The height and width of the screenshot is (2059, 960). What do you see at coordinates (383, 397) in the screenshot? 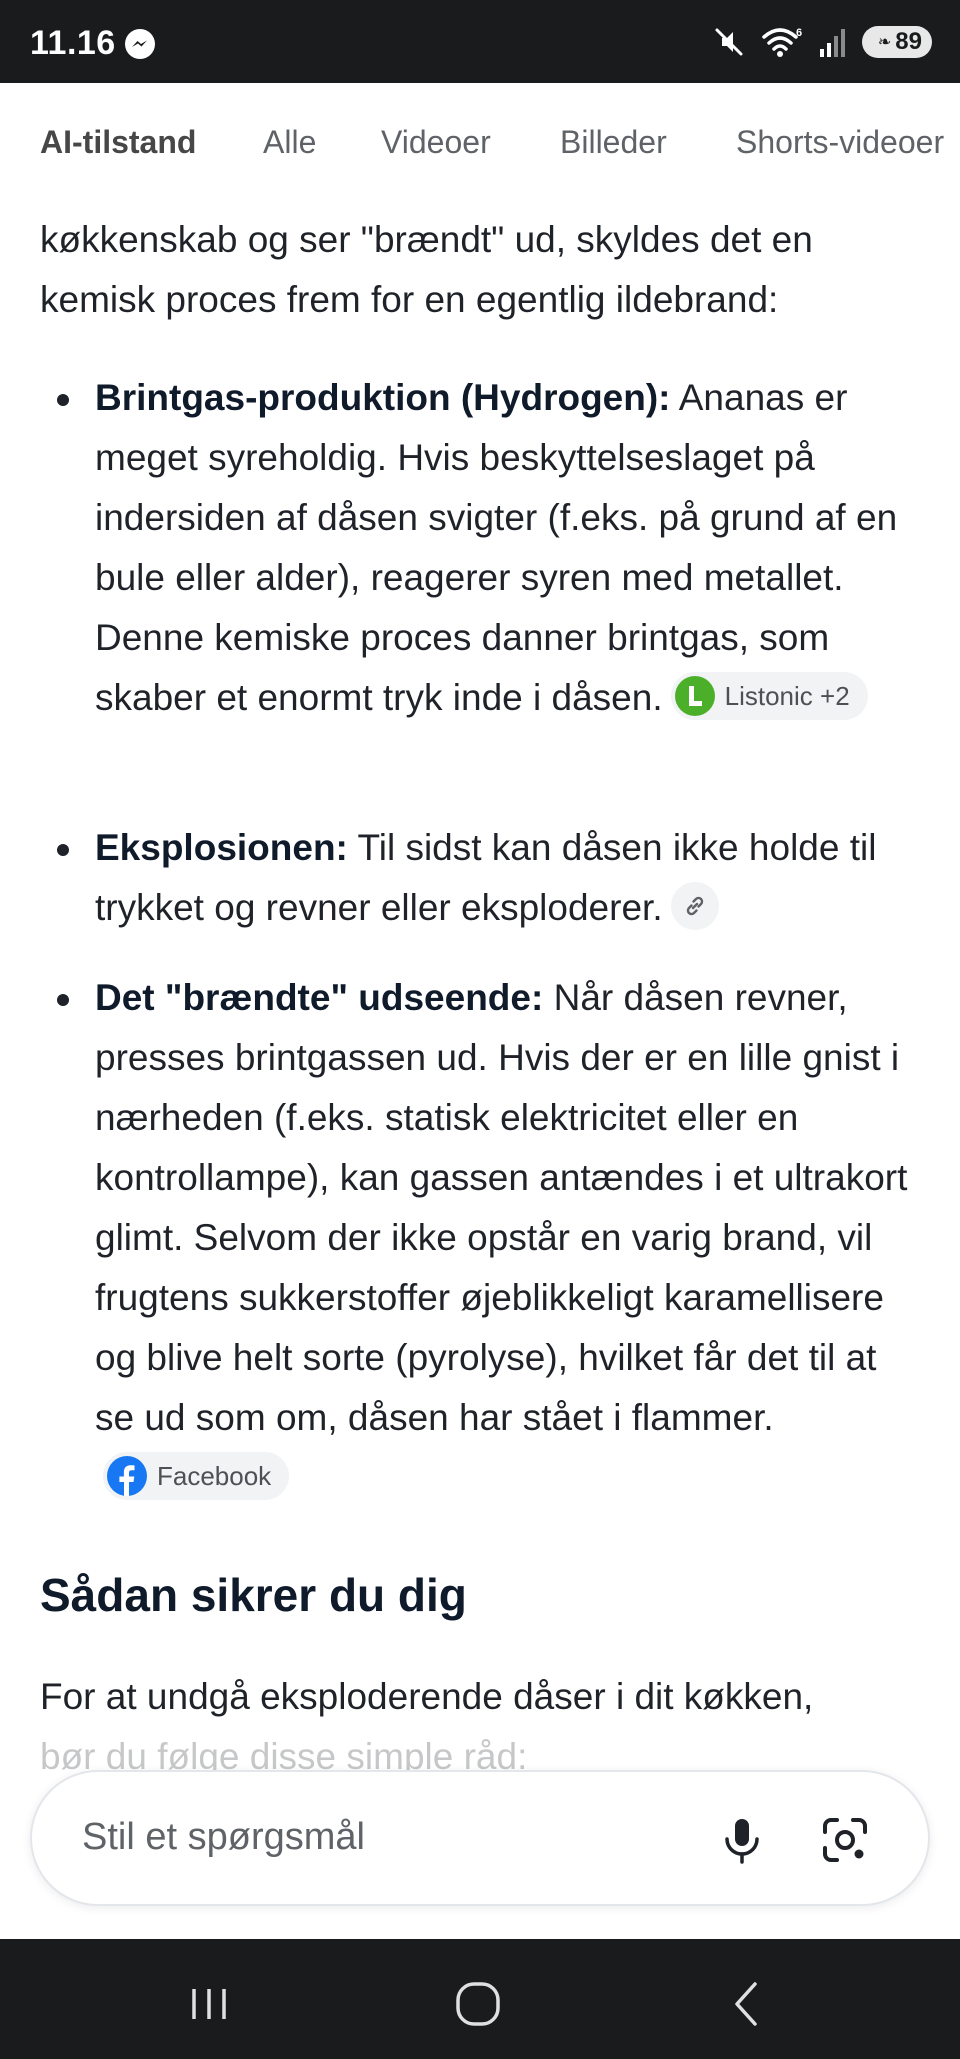
I see `bullet-title: Brintgas-produktion (Hydrogen):` at bounding box center [383, 397].